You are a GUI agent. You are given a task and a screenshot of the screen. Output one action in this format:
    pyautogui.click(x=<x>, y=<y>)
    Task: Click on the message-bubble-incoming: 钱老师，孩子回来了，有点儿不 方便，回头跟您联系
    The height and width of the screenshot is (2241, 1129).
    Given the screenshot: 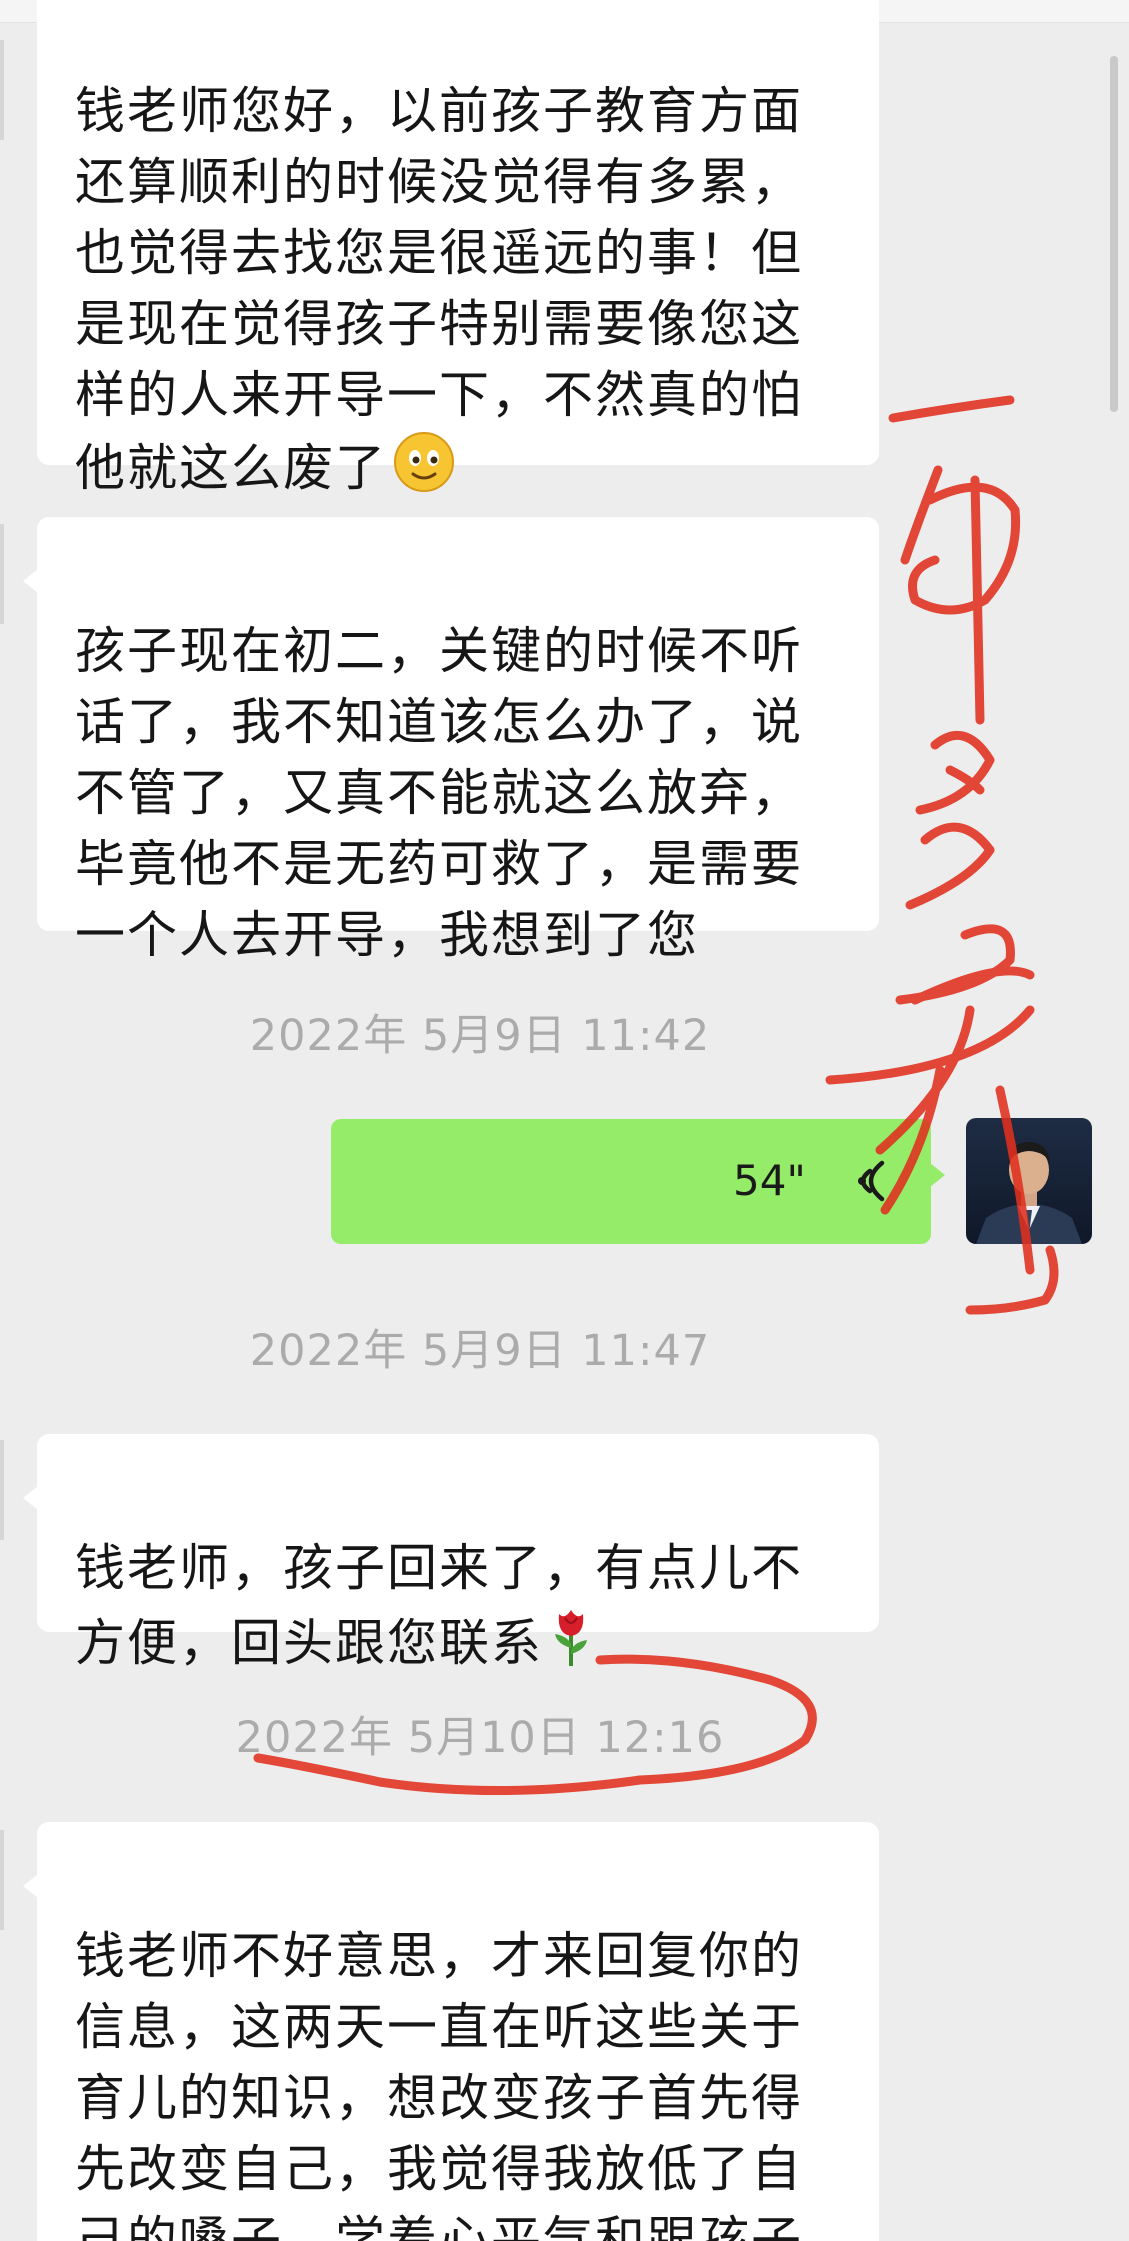 What is the action you would take?
    pyautogui.click(x=451, y=1553)
    